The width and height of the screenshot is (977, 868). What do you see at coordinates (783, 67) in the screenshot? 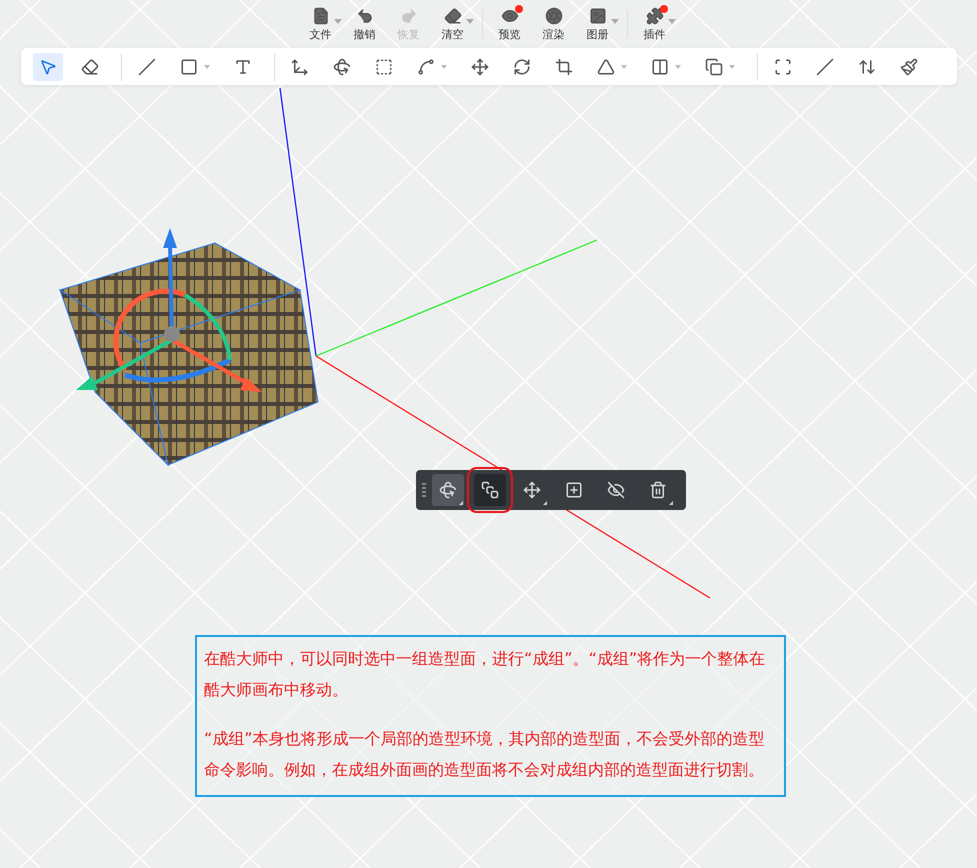
I see `scan-icon` at bounding box center [783, 67].